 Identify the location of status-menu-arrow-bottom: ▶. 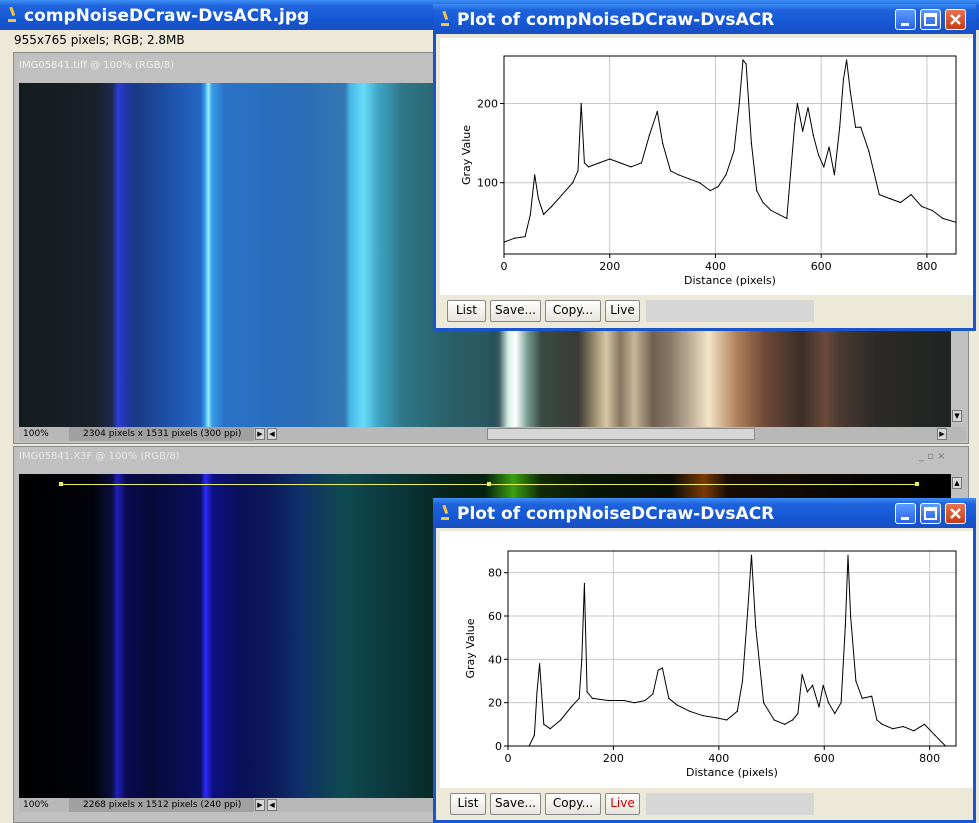
(260, 805).